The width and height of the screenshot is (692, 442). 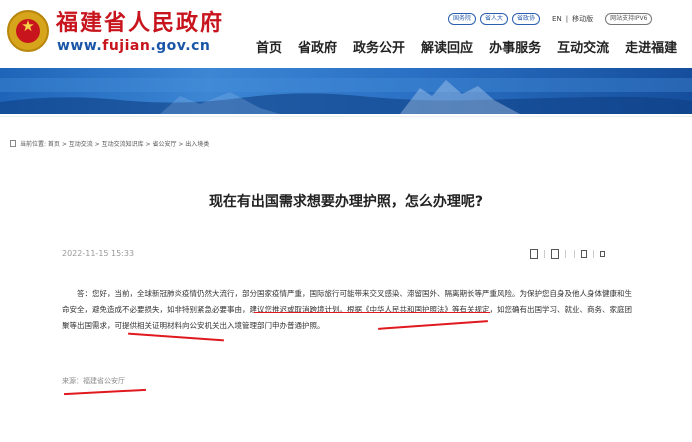 What do you see at coordinates (555, 254) in the screenshot?
I see `share-icon` at bounding box center [555, 254].